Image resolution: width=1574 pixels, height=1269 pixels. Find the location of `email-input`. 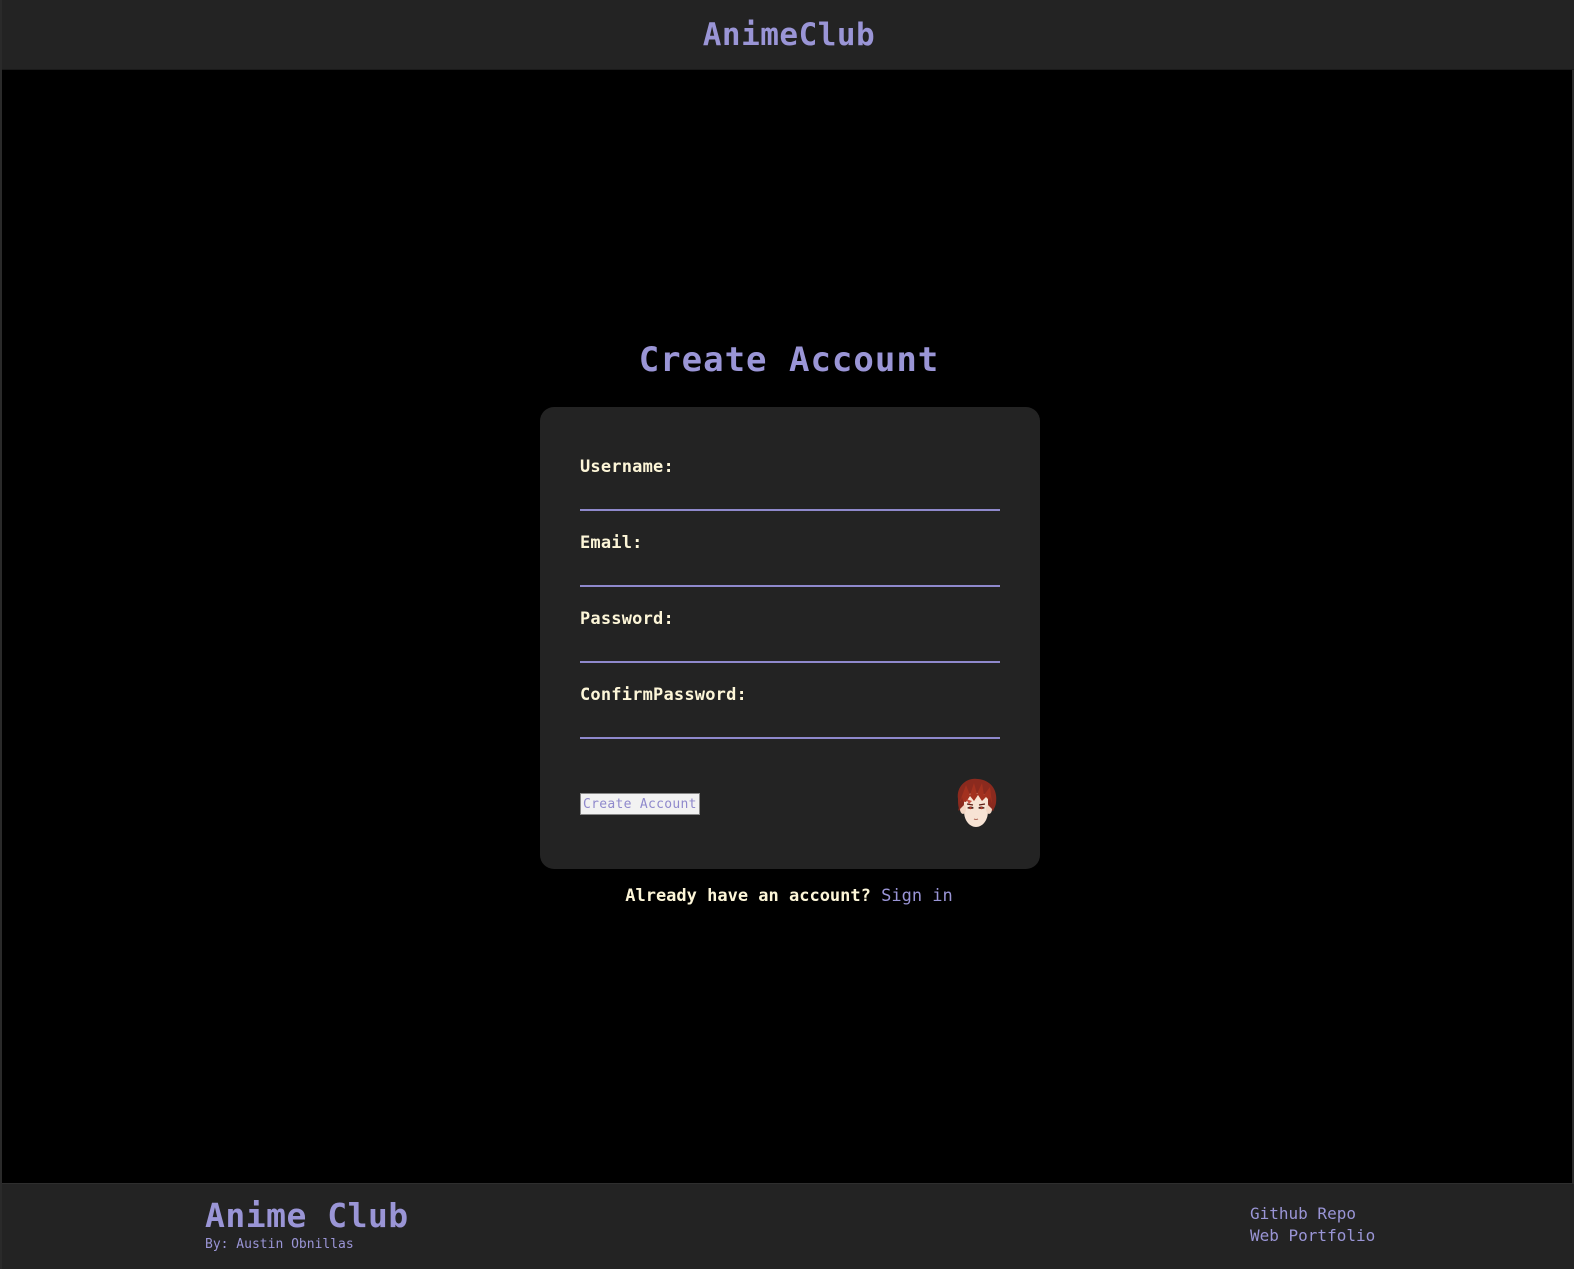

email-input is located at coordinates (790, 575).